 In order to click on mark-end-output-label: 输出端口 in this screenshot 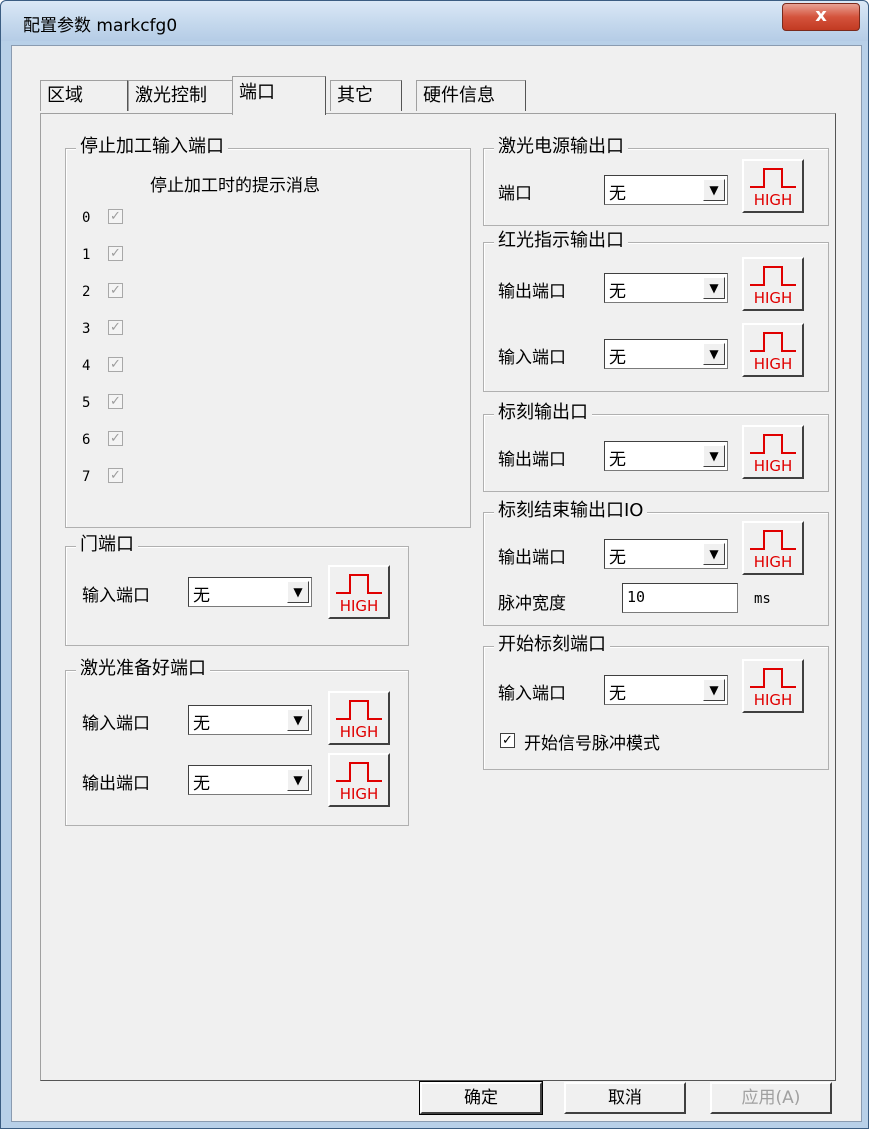, I will do `click(532, 558)`.